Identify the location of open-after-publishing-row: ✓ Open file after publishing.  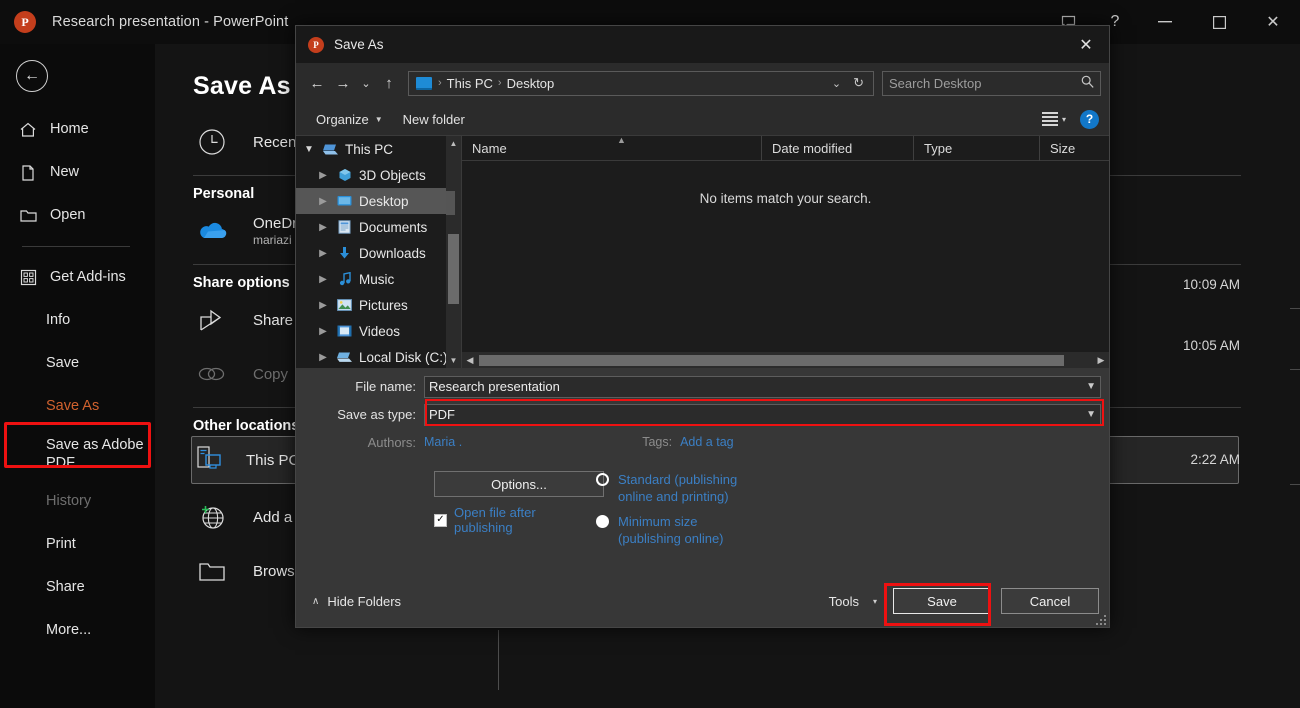
(515, 520).